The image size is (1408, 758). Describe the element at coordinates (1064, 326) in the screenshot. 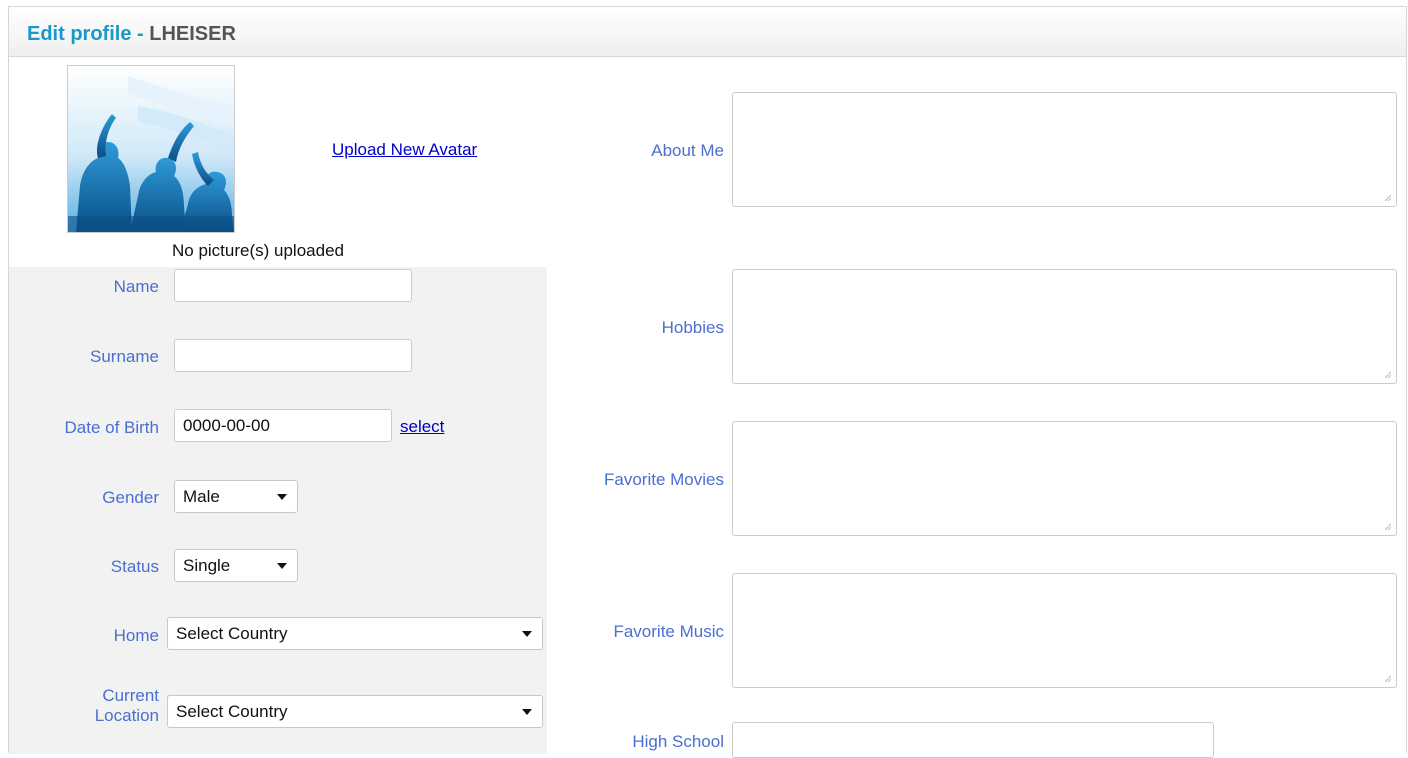

I see `hobbies-textarea` at that location.